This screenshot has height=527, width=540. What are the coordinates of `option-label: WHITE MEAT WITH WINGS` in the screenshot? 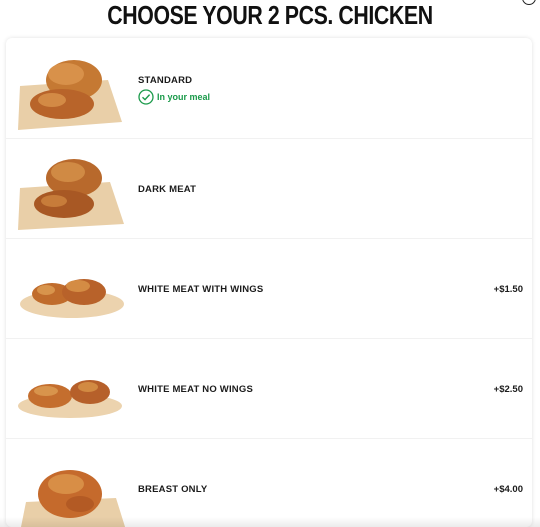 It's located at (201, 289).